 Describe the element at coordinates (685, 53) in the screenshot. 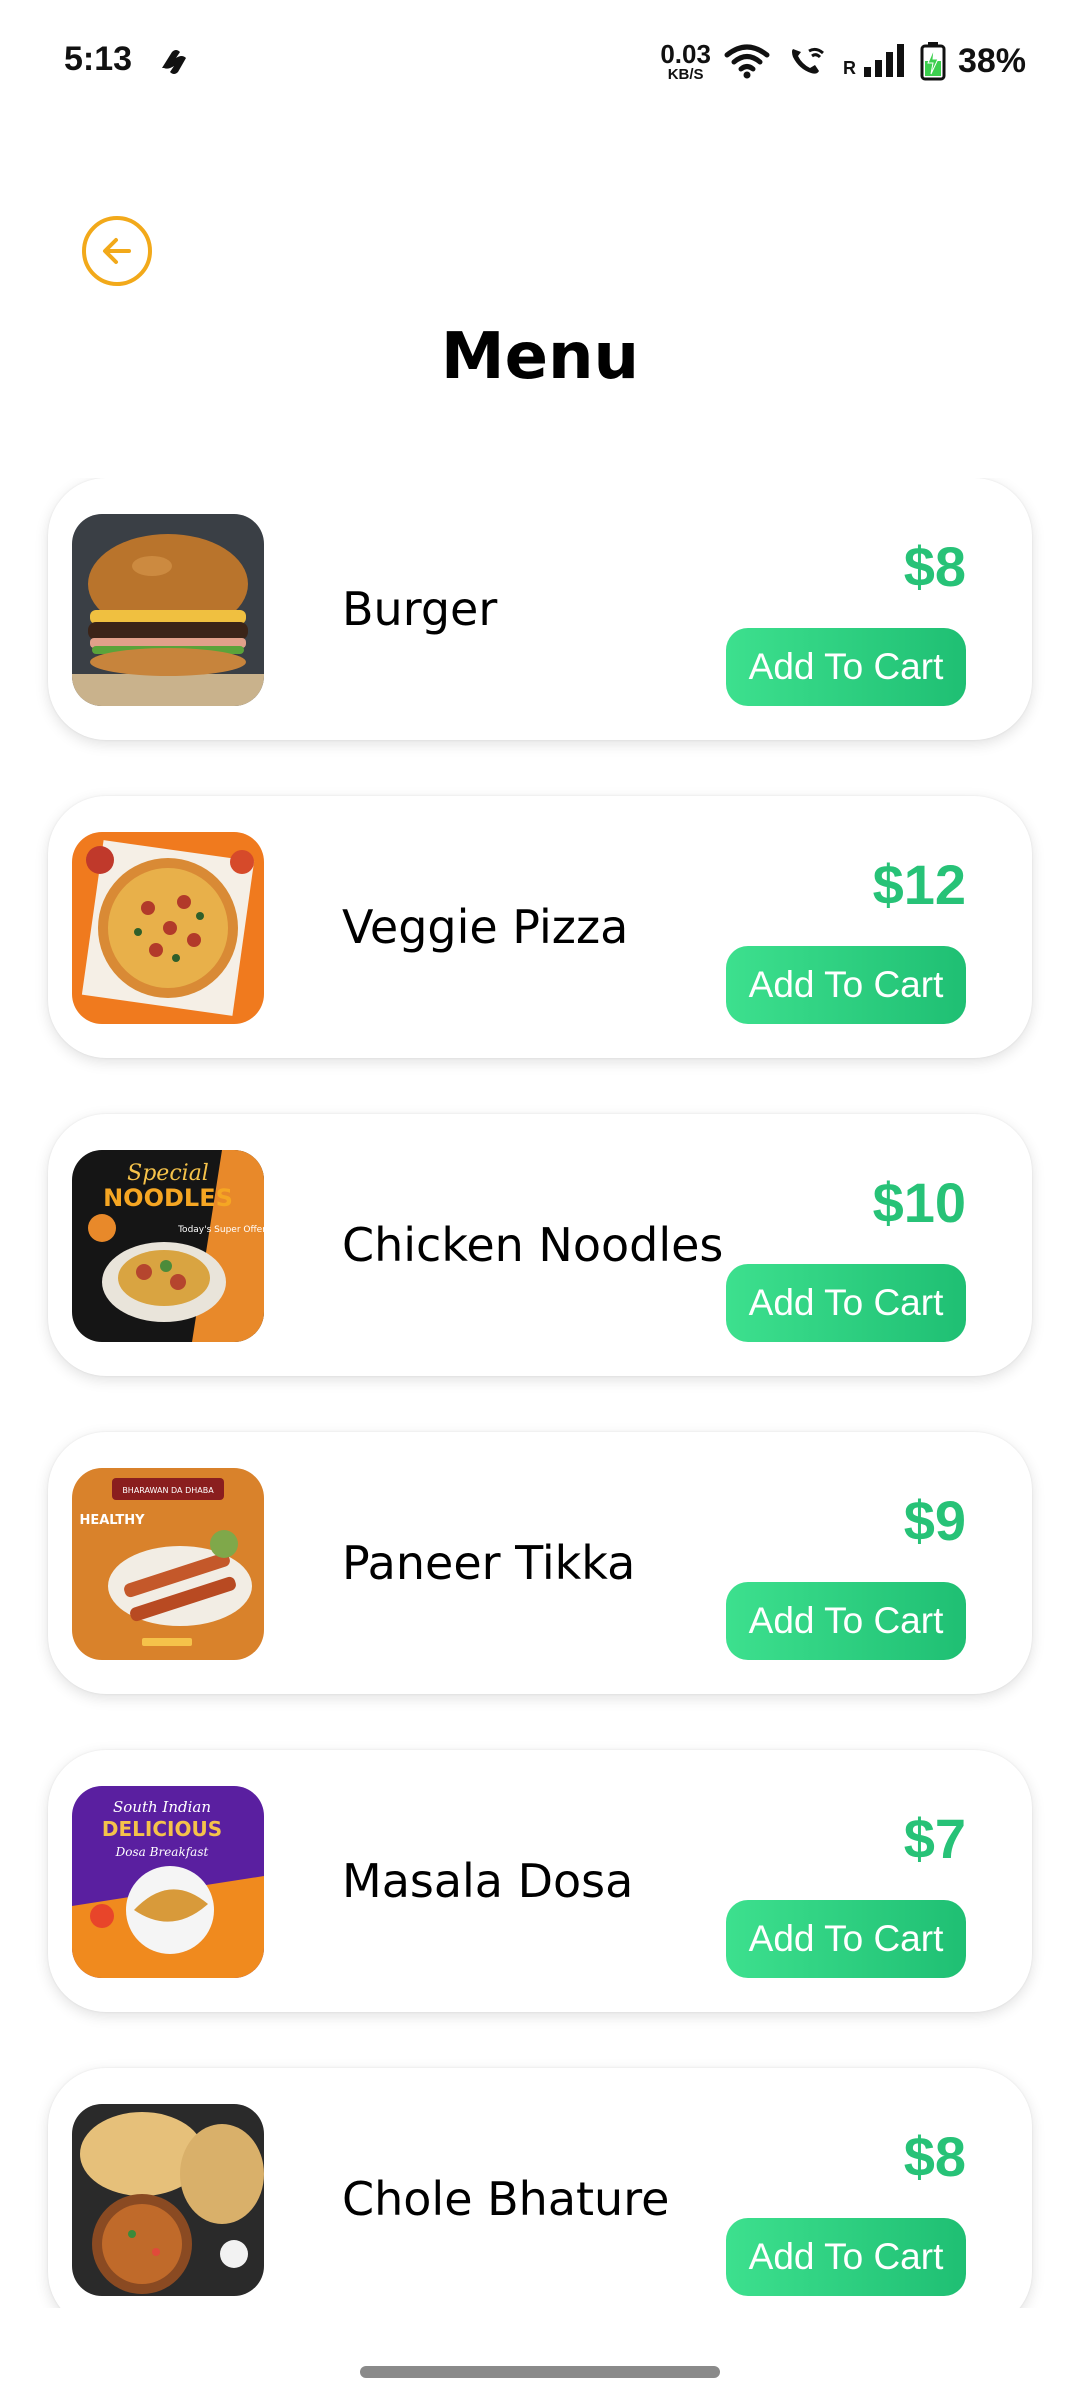

I see `network-speed-value: 0.03` at that location.